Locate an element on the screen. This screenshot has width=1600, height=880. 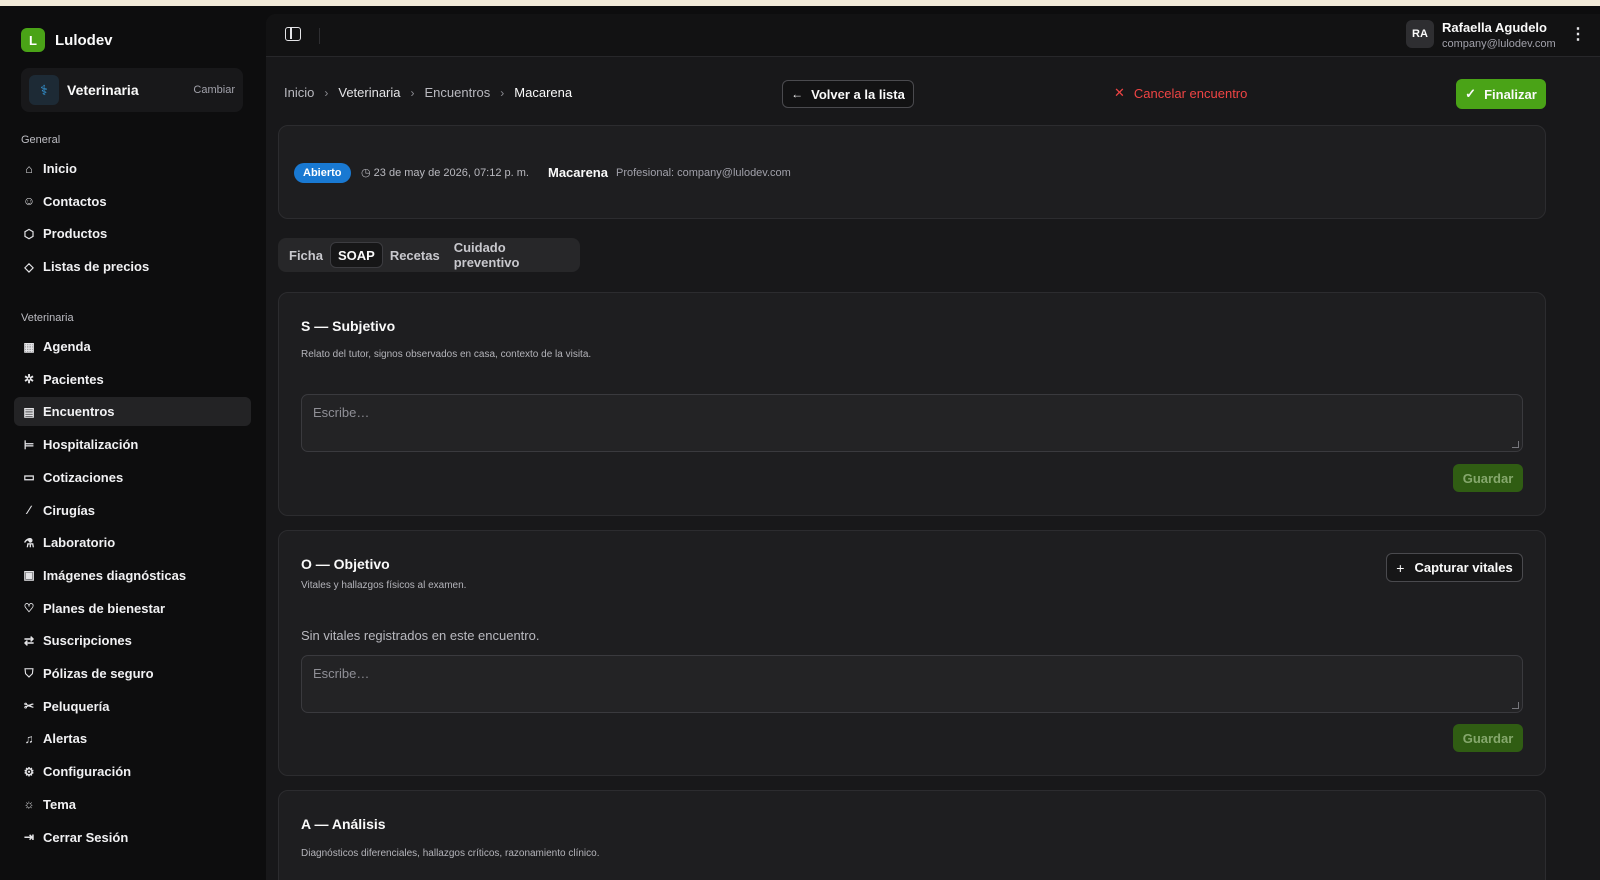
sidebar-item-label: Agenda is located at coordinates (67, 346).